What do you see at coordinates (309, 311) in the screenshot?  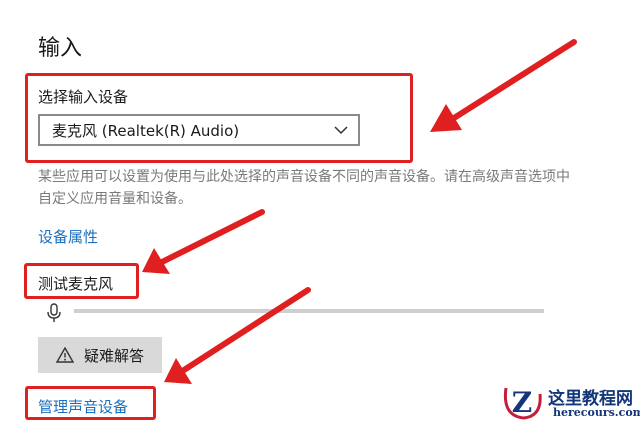 I see `mic-level-meter` at bounding box center [309, 311].